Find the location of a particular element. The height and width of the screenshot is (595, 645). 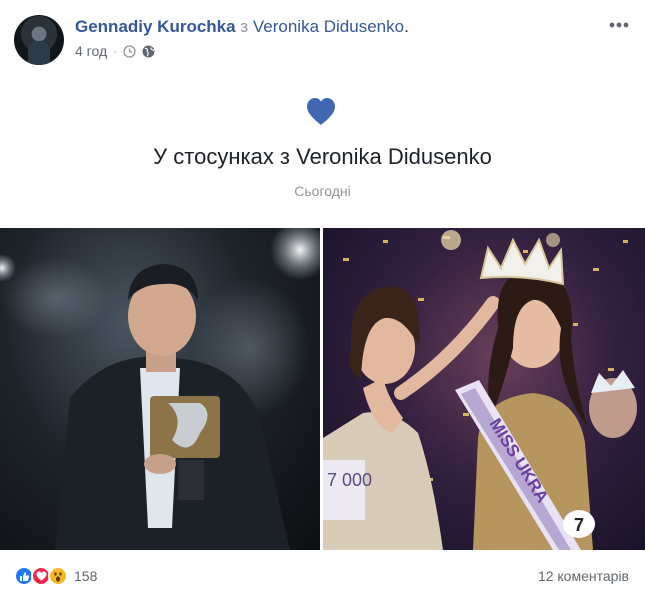

life-event-title: У стосунках з Veronika Didusenko is located at coordinates (322, 156).